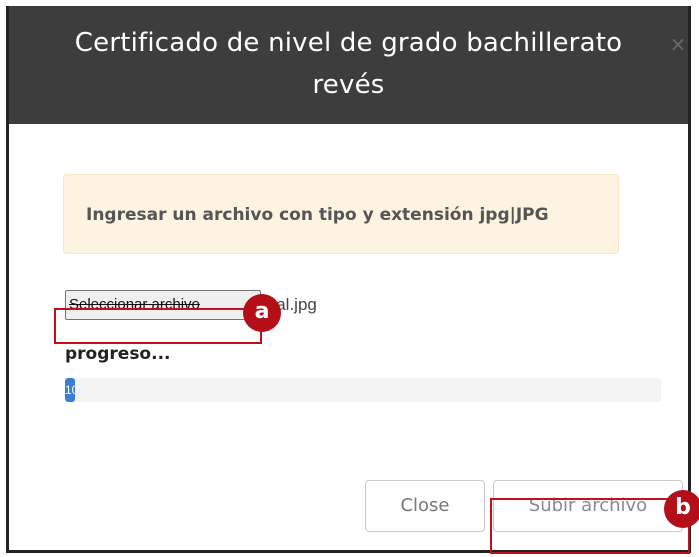 This screenshot has height=557, width=699. I want to click on upload-file-button: Subir archivo, so click(588, 506).